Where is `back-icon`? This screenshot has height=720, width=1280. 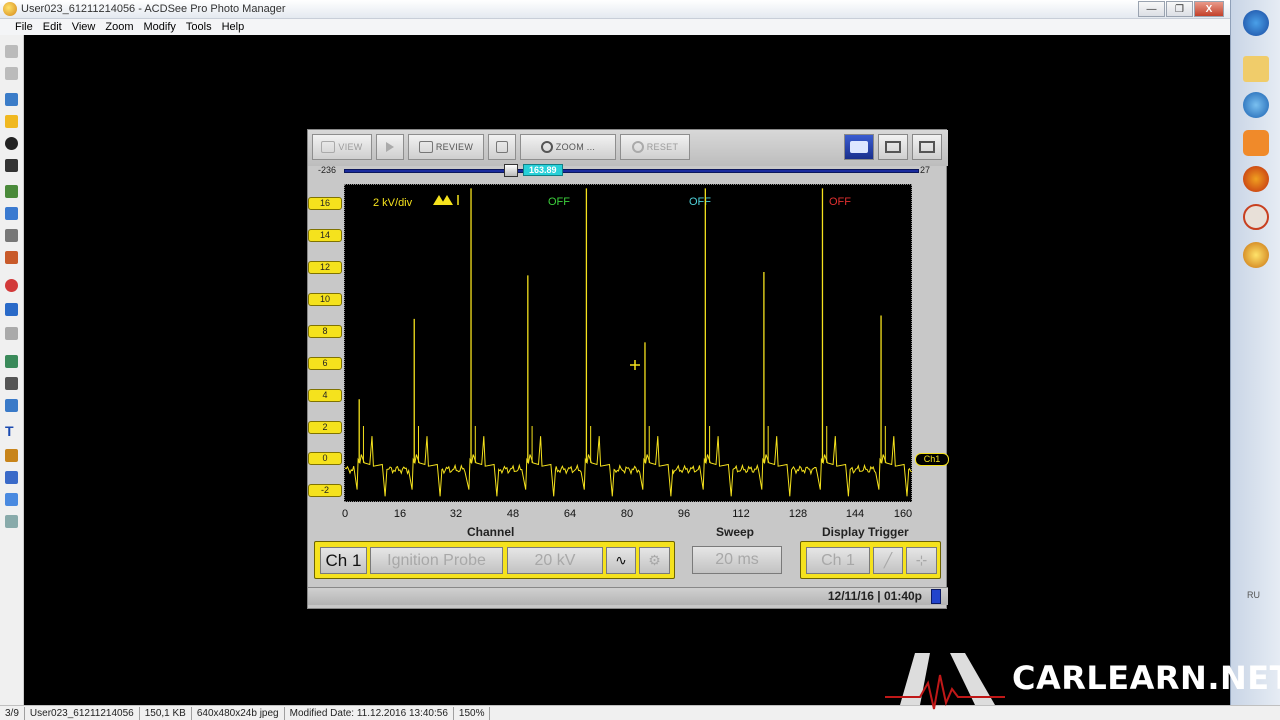 back-icon is located at coordinates (11, 73).